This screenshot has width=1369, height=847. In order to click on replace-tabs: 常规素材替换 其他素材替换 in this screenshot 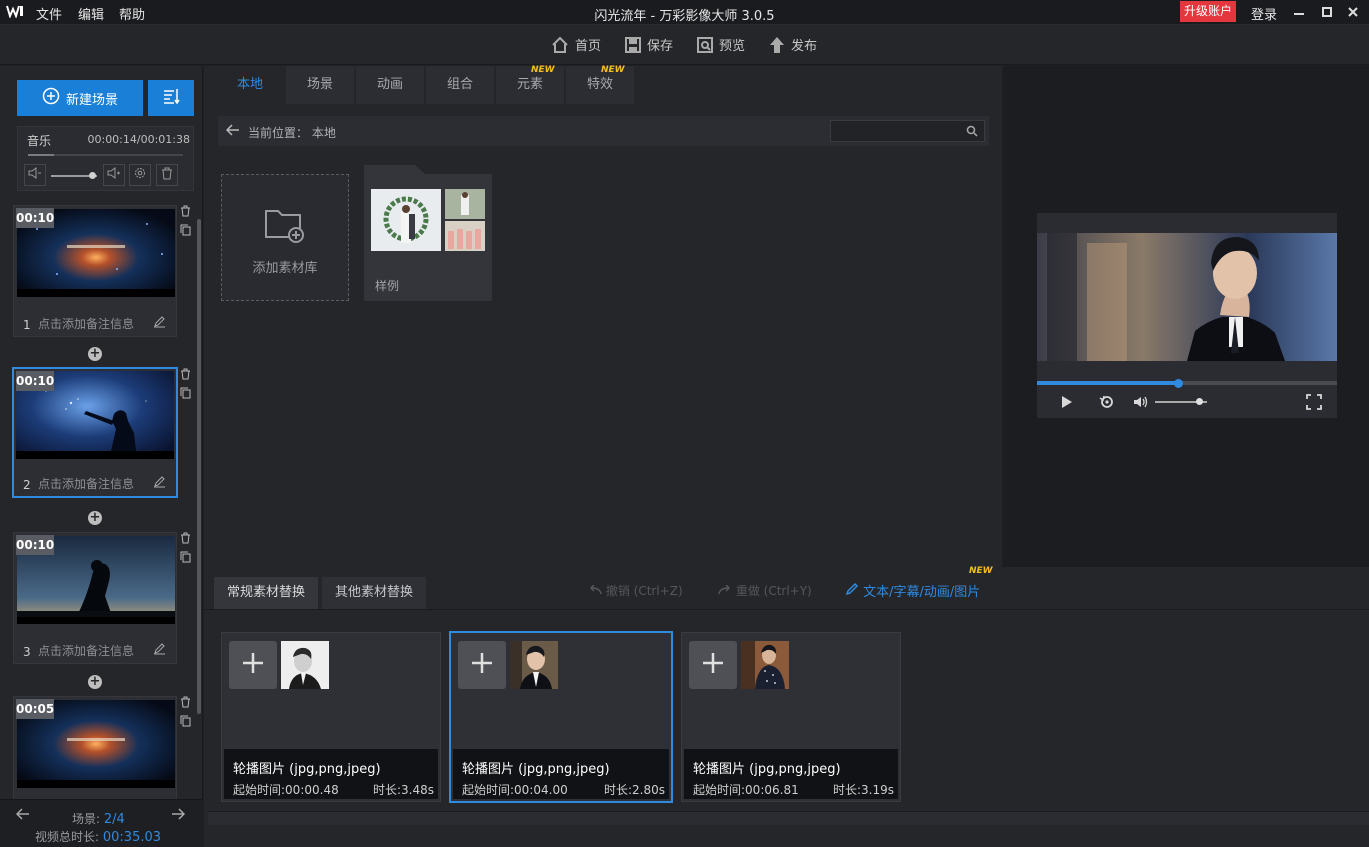, I will do `click(322, 593)`.